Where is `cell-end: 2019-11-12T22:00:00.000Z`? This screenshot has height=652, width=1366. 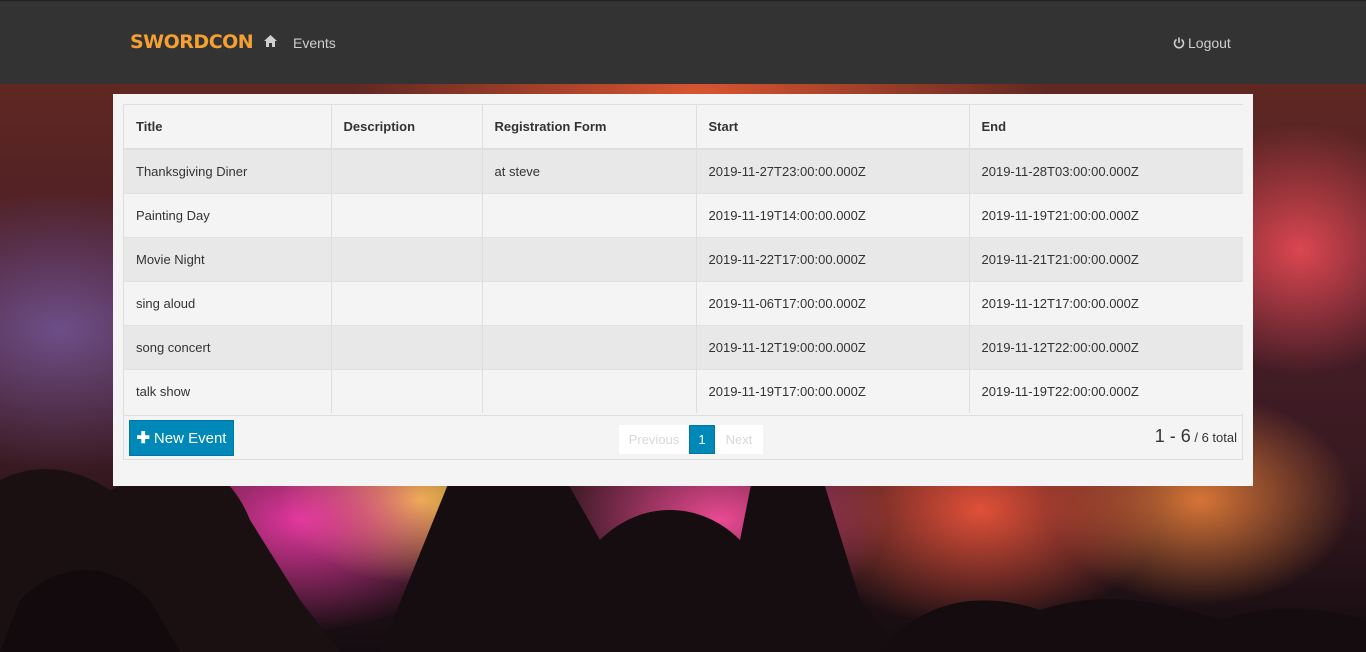 cell-end: 2019-11-12T22:00:00.000Z is located at coordinates (1106, 346).